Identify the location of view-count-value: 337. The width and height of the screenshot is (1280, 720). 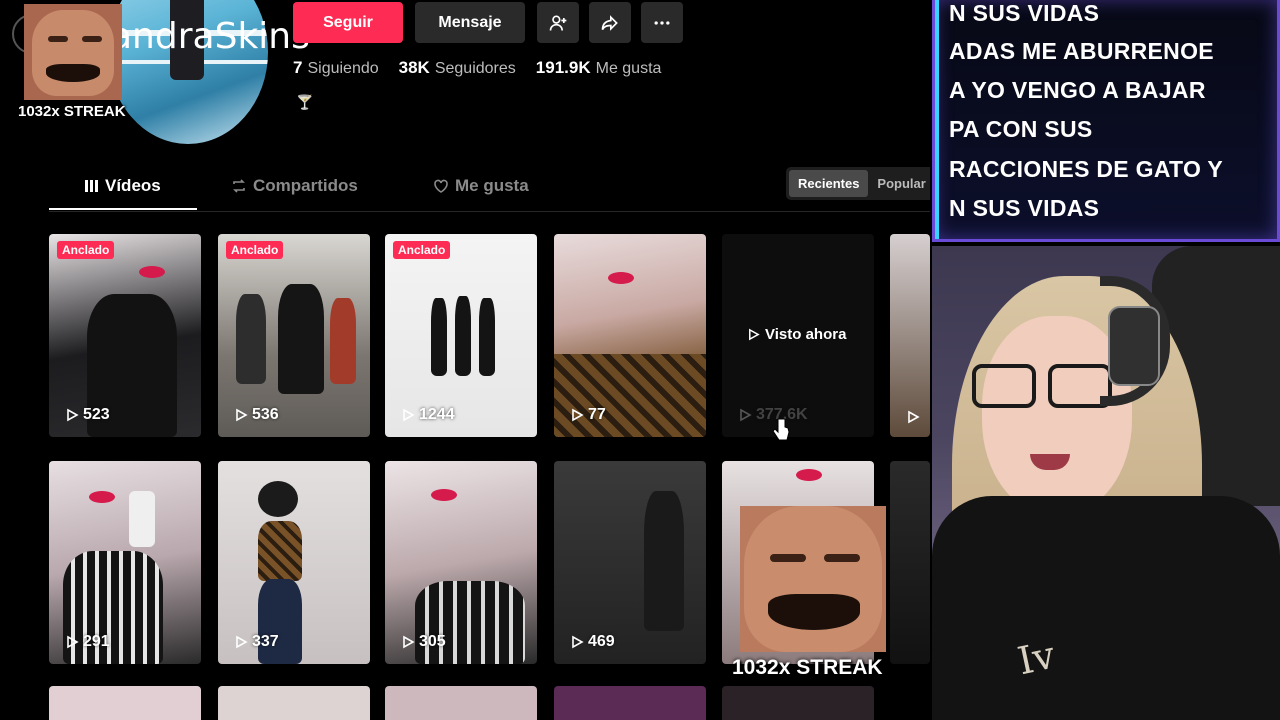
(265, 641).